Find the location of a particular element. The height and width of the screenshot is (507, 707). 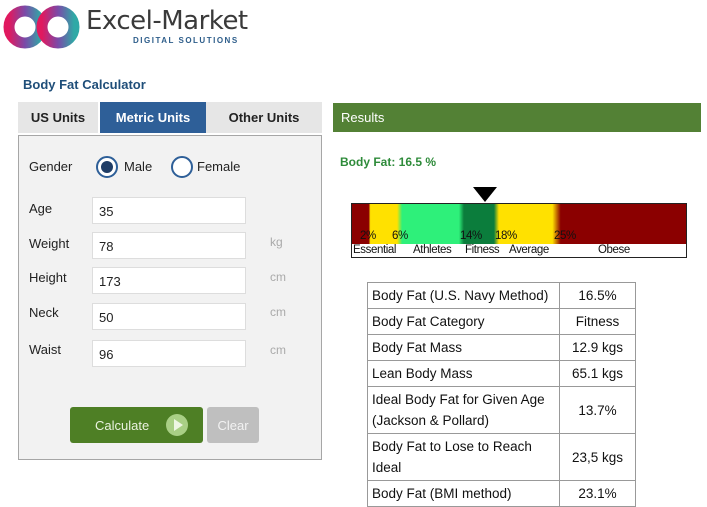

infinity-logo-icon is located at coordinates (41, 27).